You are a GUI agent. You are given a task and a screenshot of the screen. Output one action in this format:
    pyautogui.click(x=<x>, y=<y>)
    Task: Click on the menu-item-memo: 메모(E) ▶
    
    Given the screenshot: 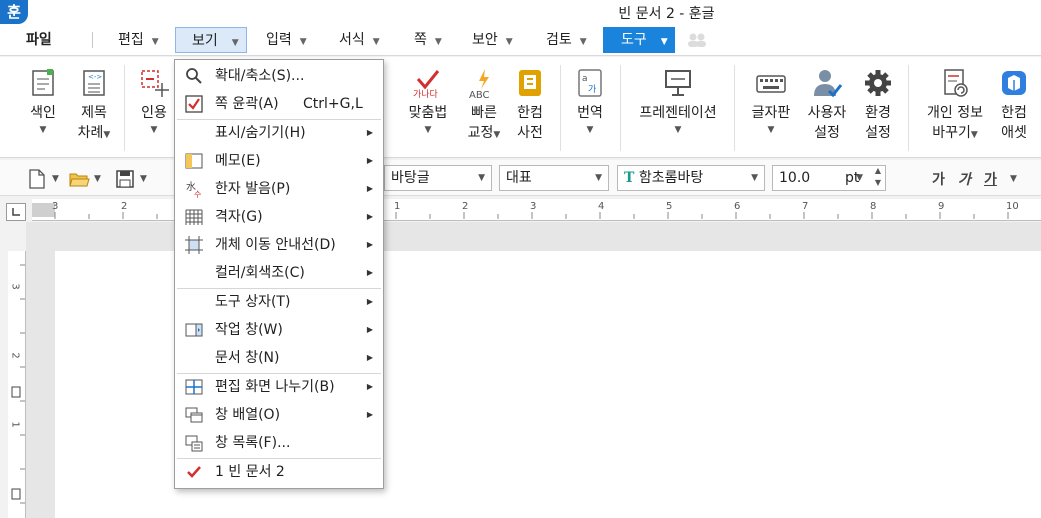 What is the action you would take?
    pyautogui.click(x=279, y=161)
    